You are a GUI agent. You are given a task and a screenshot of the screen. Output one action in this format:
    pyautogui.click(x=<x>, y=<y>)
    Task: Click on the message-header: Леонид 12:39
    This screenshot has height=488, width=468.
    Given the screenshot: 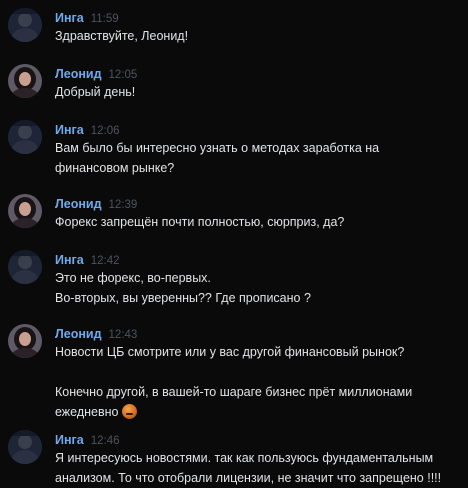 What is the action you would take?
    pyautogui.click(x=259, y=204)
    